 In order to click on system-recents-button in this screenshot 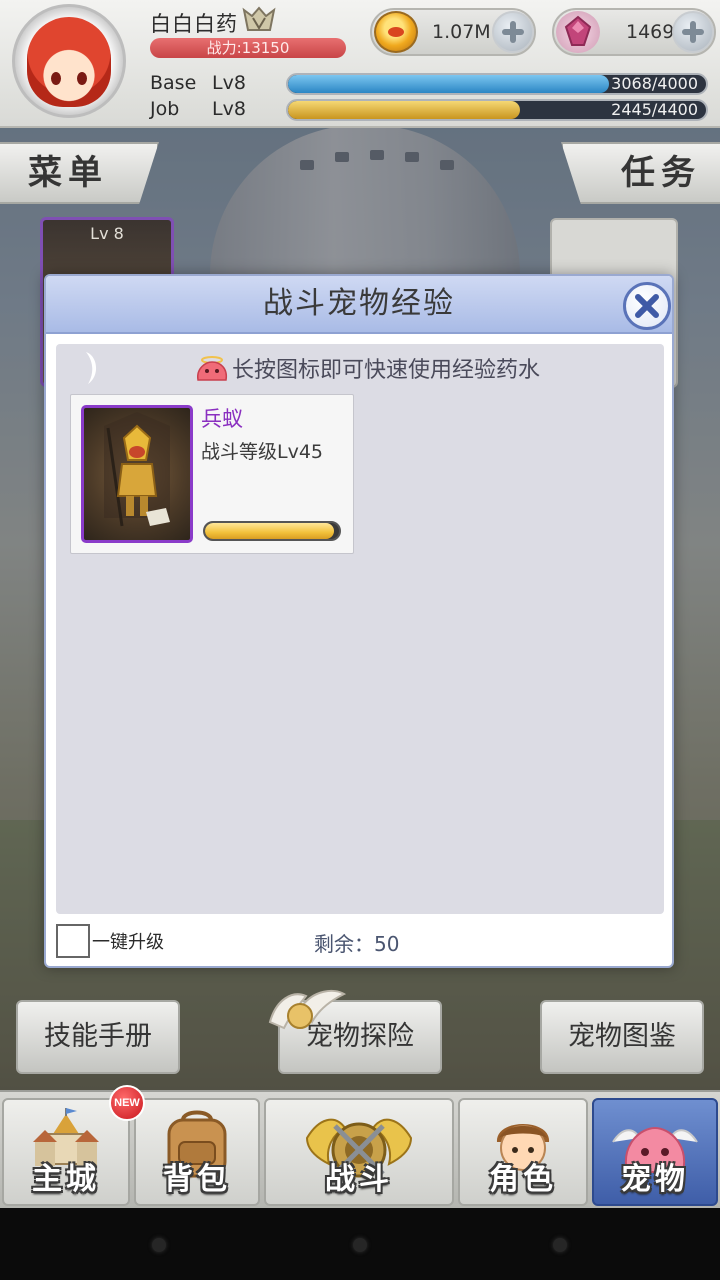, I will do `click(560, 1245)`.